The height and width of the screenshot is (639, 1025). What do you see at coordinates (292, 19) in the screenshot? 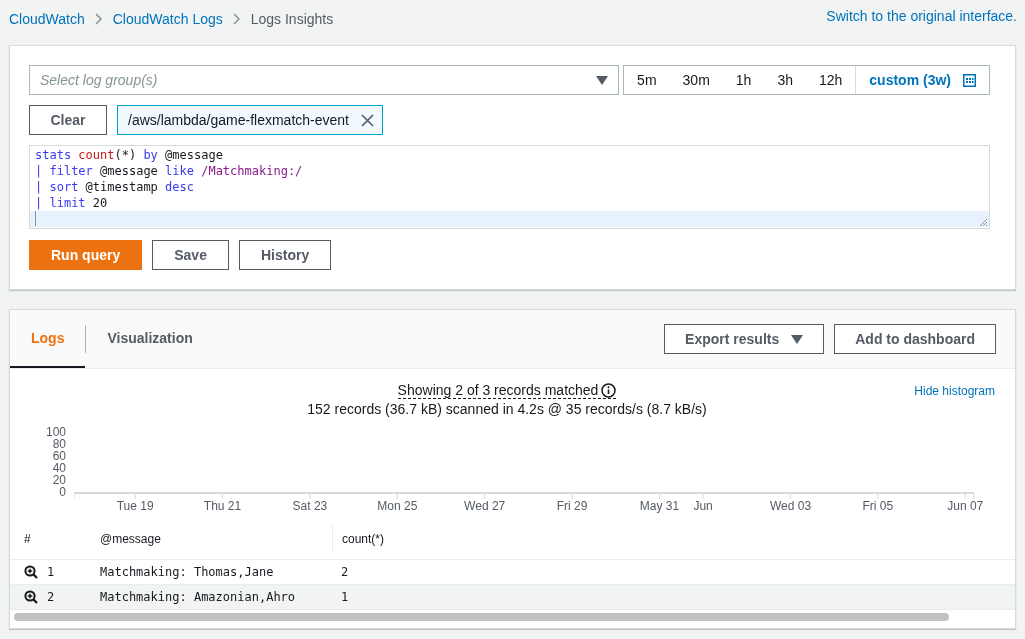
I see `breadcrumb-current: Logs Insights` at bounding box center [292, 19].